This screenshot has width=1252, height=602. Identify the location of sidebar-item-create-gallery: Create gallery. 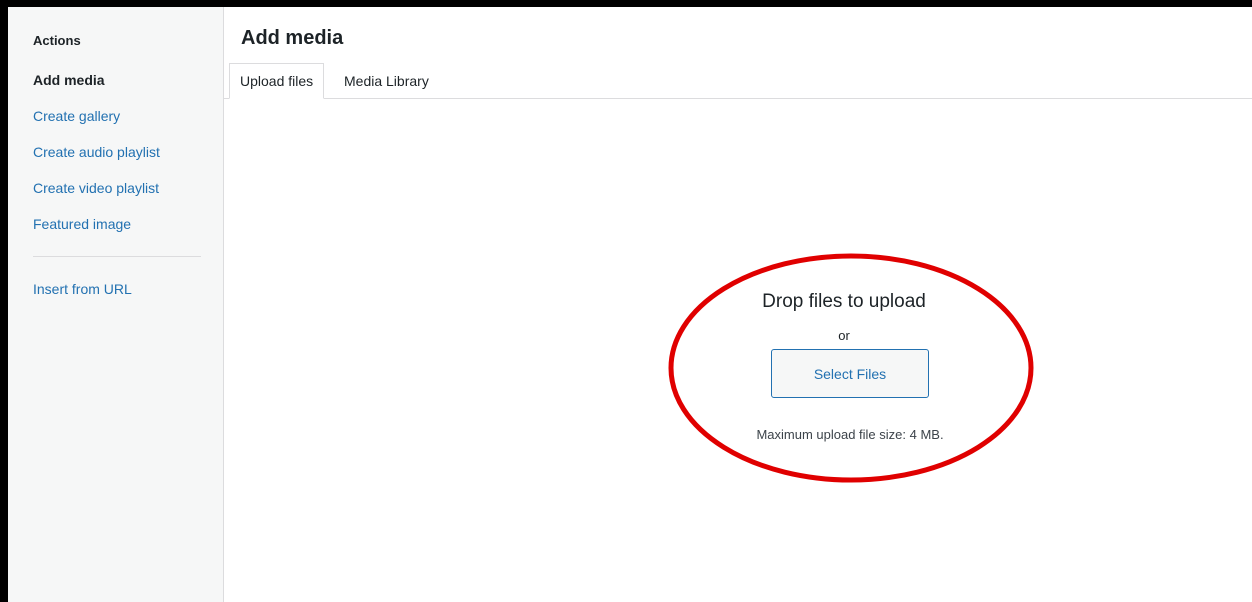
(76, 116).